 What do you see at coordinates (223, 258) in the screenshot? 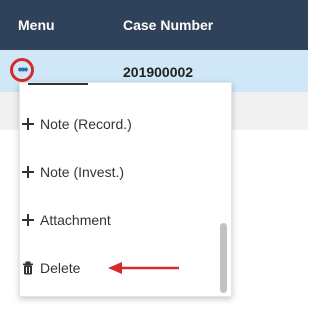
I see `menu-scrollbar-thumb` at bounding box center [223, 258].